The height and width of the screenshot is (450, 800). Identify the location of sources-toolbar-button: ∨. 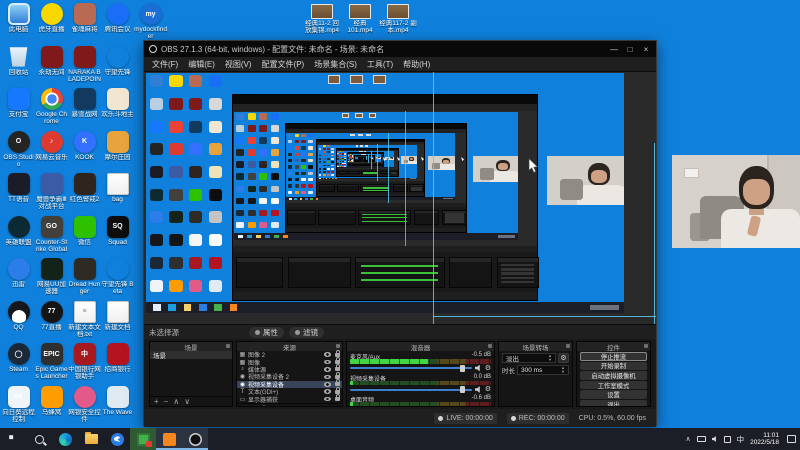
(286, 405).